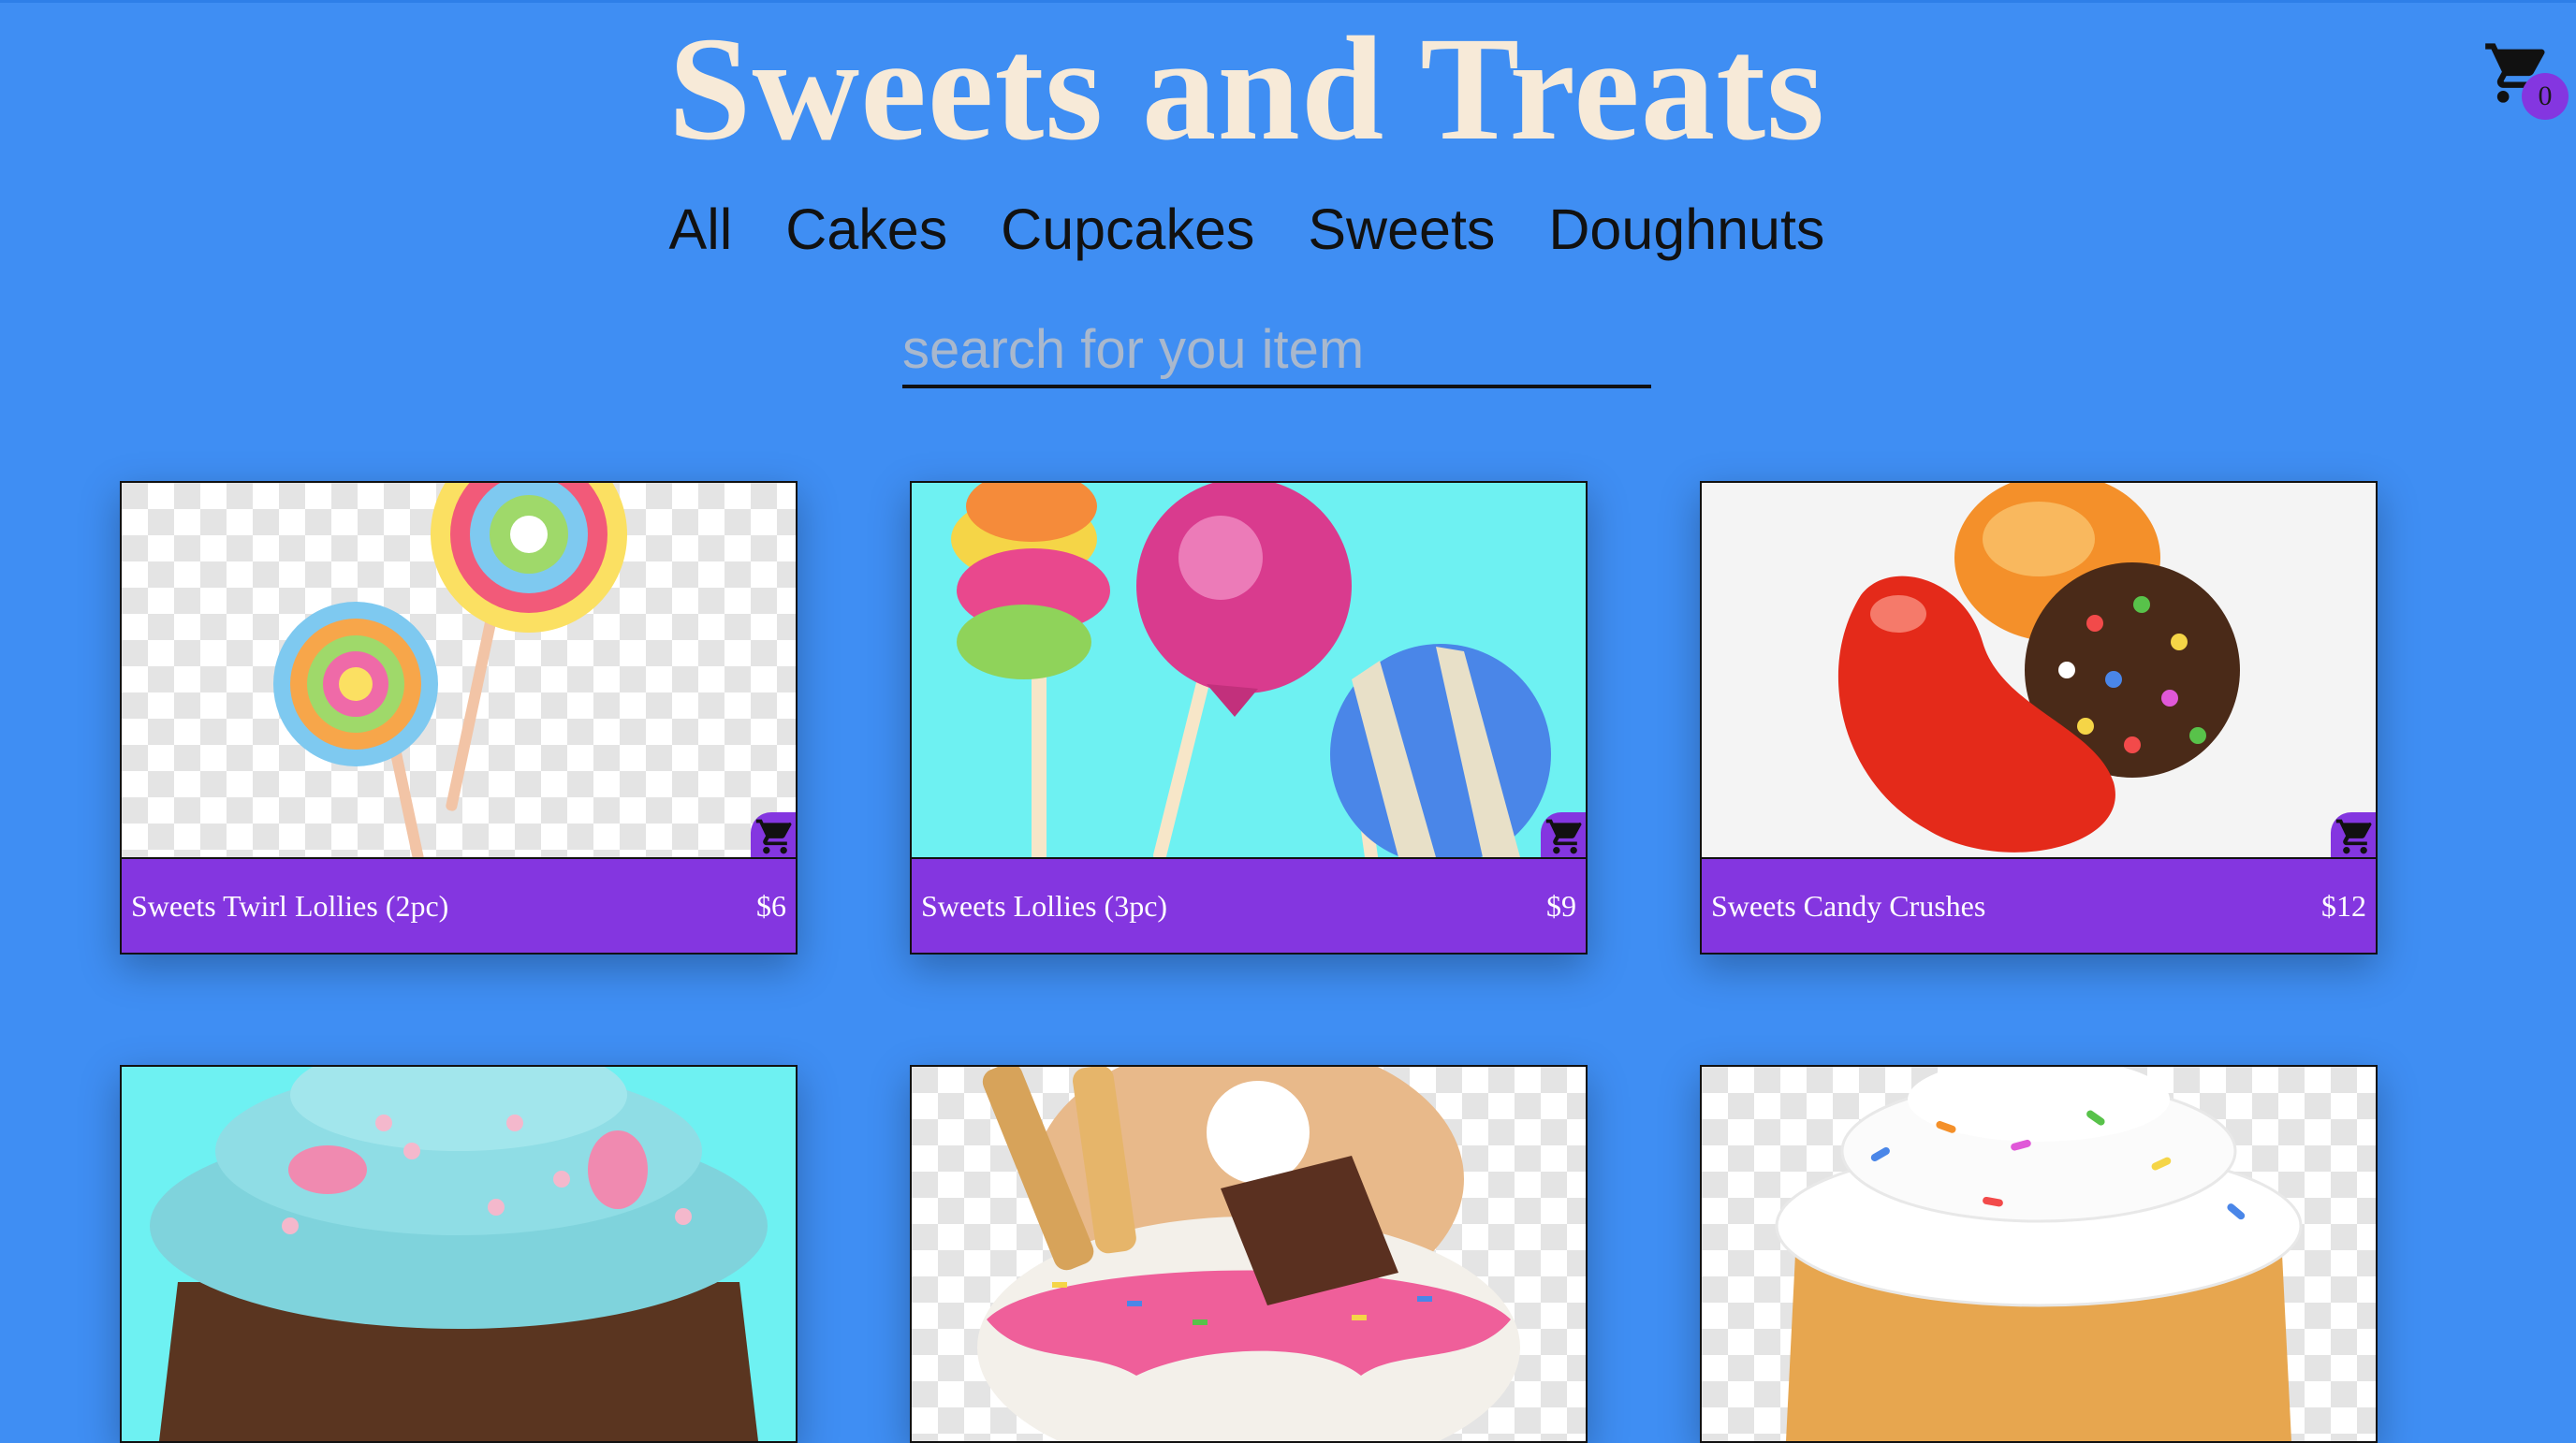  Describe the element at coordinates (290, 905) in the screenshot. I see `product-name: Sweets Twirl Lollies (2pc)` at that location.